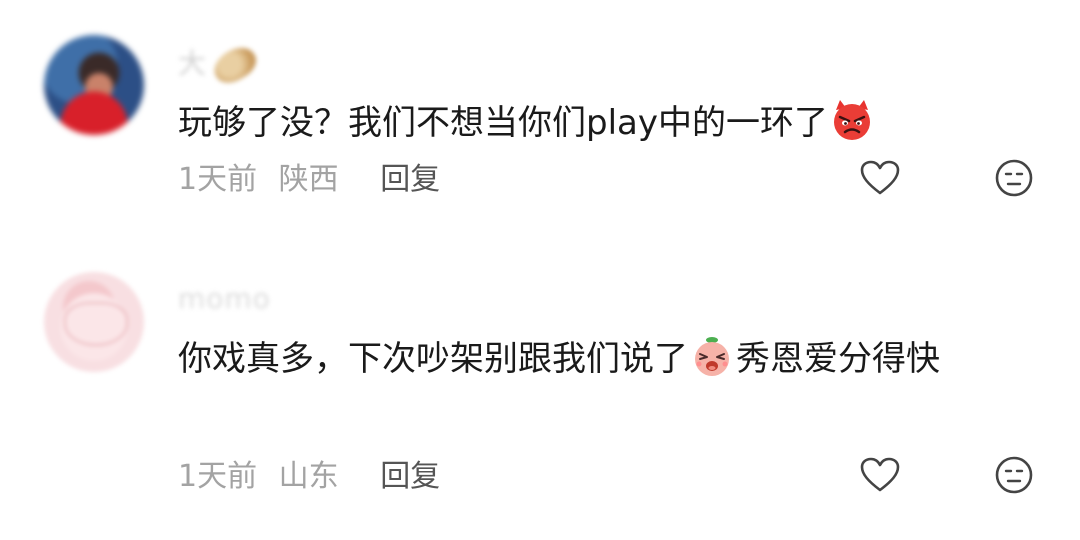  I want to click on bread-icon, so click(235, 65).